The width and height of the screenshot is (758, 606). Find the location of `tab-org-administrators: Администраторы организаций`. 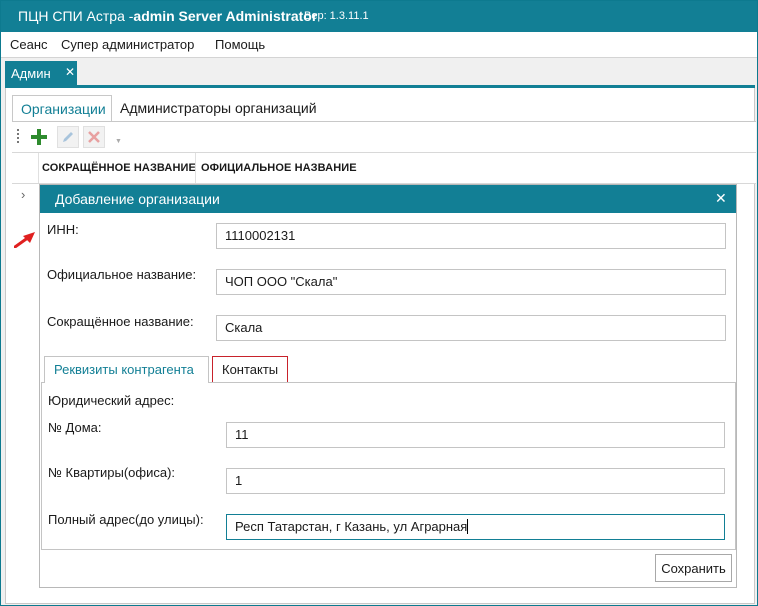

tab-org-administrators: Администраторы организаций is located at coordinates (224, 108).